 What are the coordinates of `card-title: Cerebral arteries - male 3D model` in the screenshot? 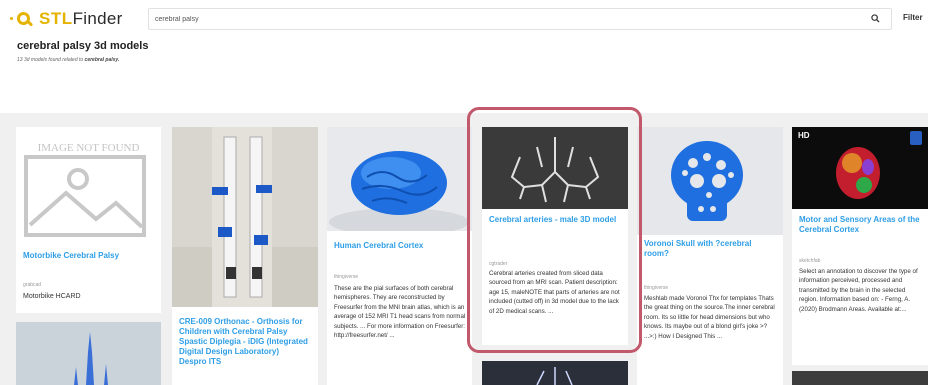 It's located at (555, 220).